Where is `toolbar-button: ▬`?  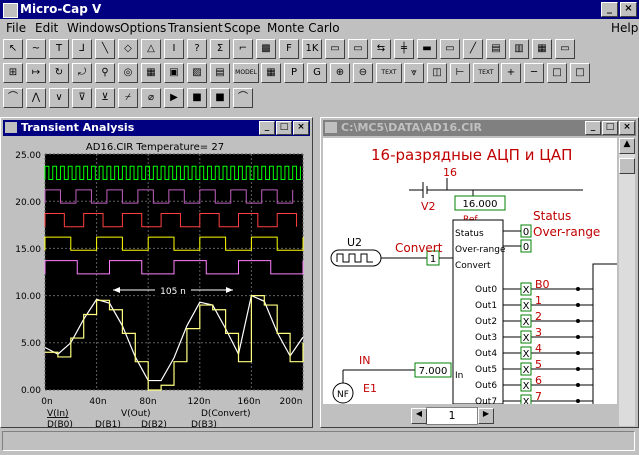 toolbar-button: ▬ is located at coordinates (427, 49).